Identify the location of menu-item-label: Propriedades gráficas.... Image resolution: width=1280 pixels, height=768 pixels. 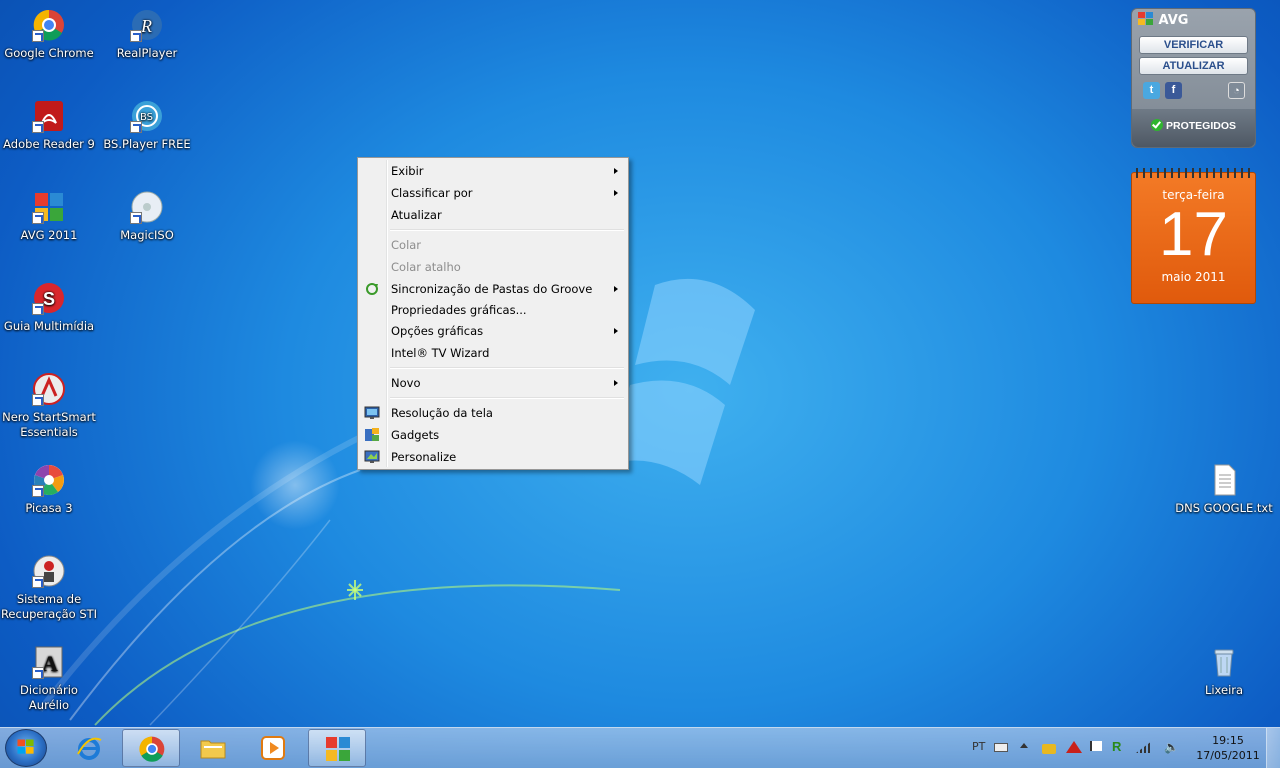
(459, 310).